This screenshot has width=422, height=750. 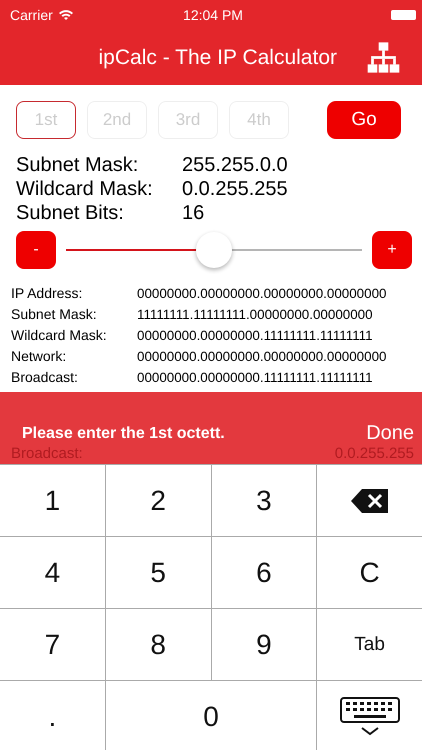 I want to click on summary-value: 255.255.0.0, so click(x=235, y=165).